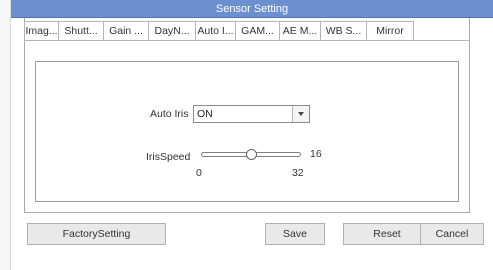 This screenshot has width=493, height=270. Describe the element at coordinates (295, 234) in the screenshot. I see `save-button: Save` at that location.